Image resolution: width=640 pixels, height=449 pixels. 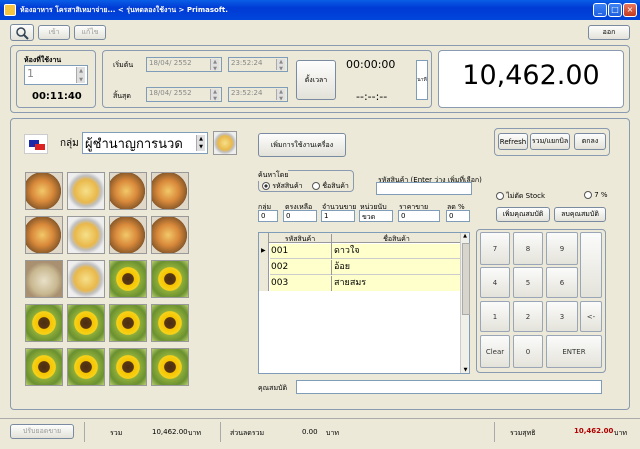 What do you see at coordinates (528, 282) in the screenshot?
I see `key-5: 5` at bounding box center [528, 282].